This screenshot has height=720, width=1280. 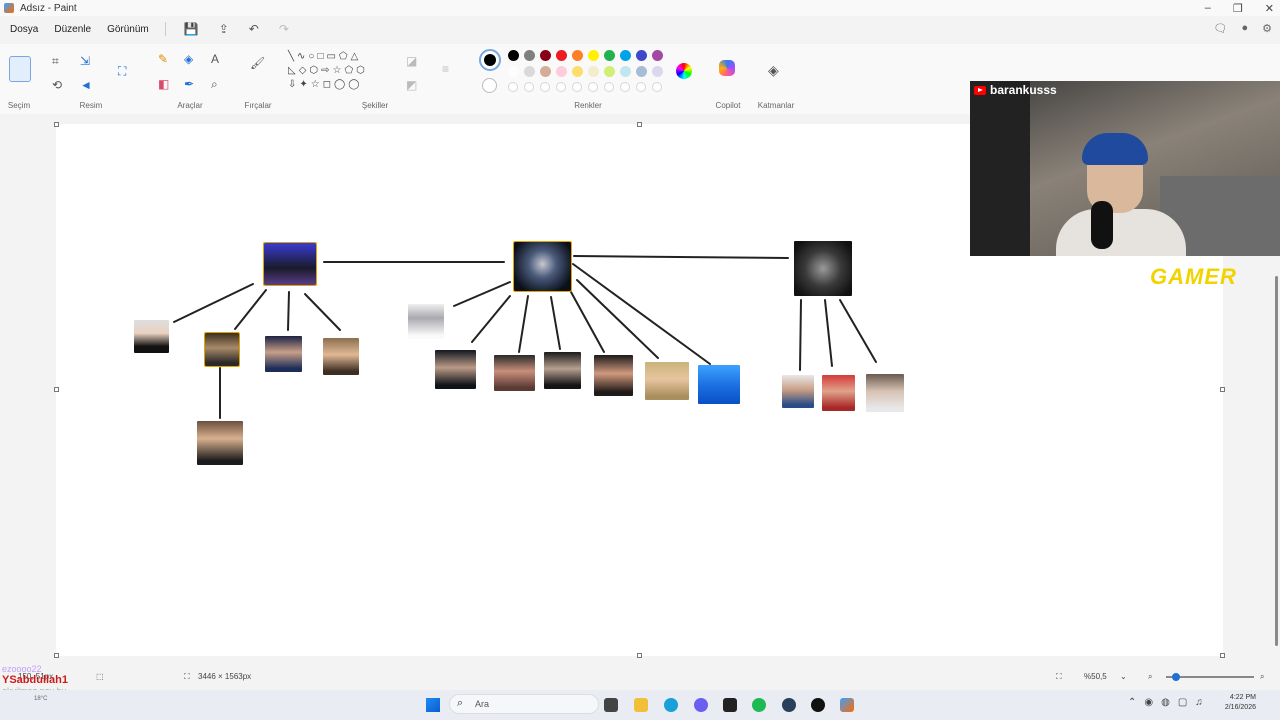 I want to click on layers-icon: ◈, so click(x=773, y=70).